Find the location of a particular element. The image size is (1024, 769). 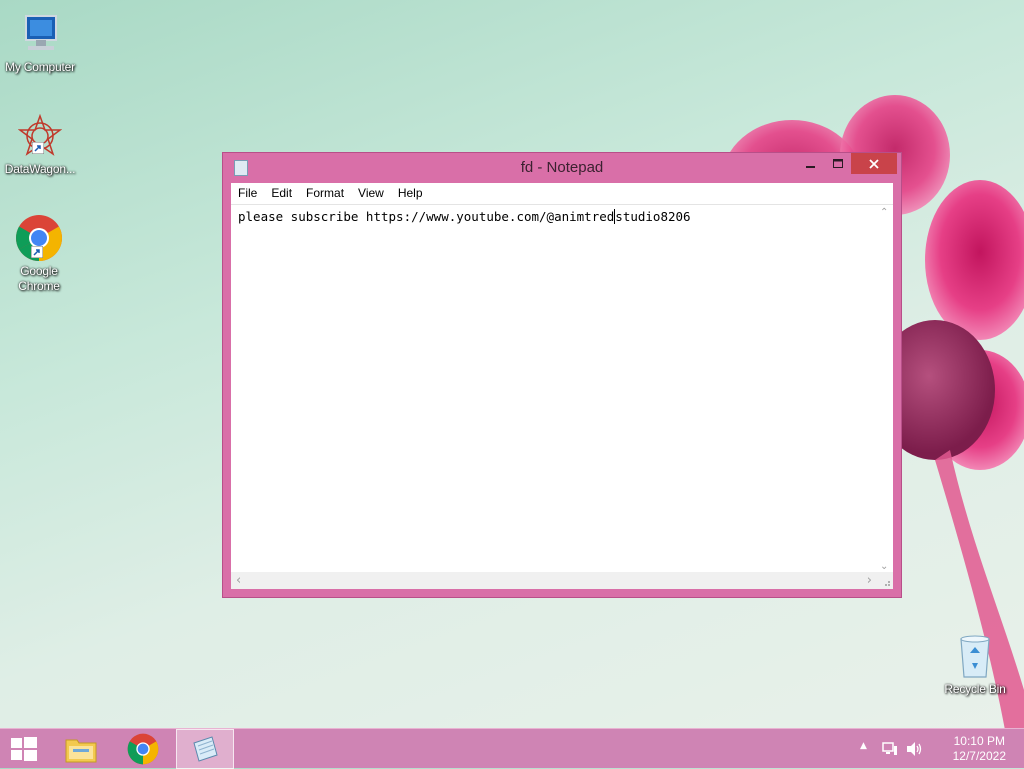

close-button is located at coordinates (874, 163).